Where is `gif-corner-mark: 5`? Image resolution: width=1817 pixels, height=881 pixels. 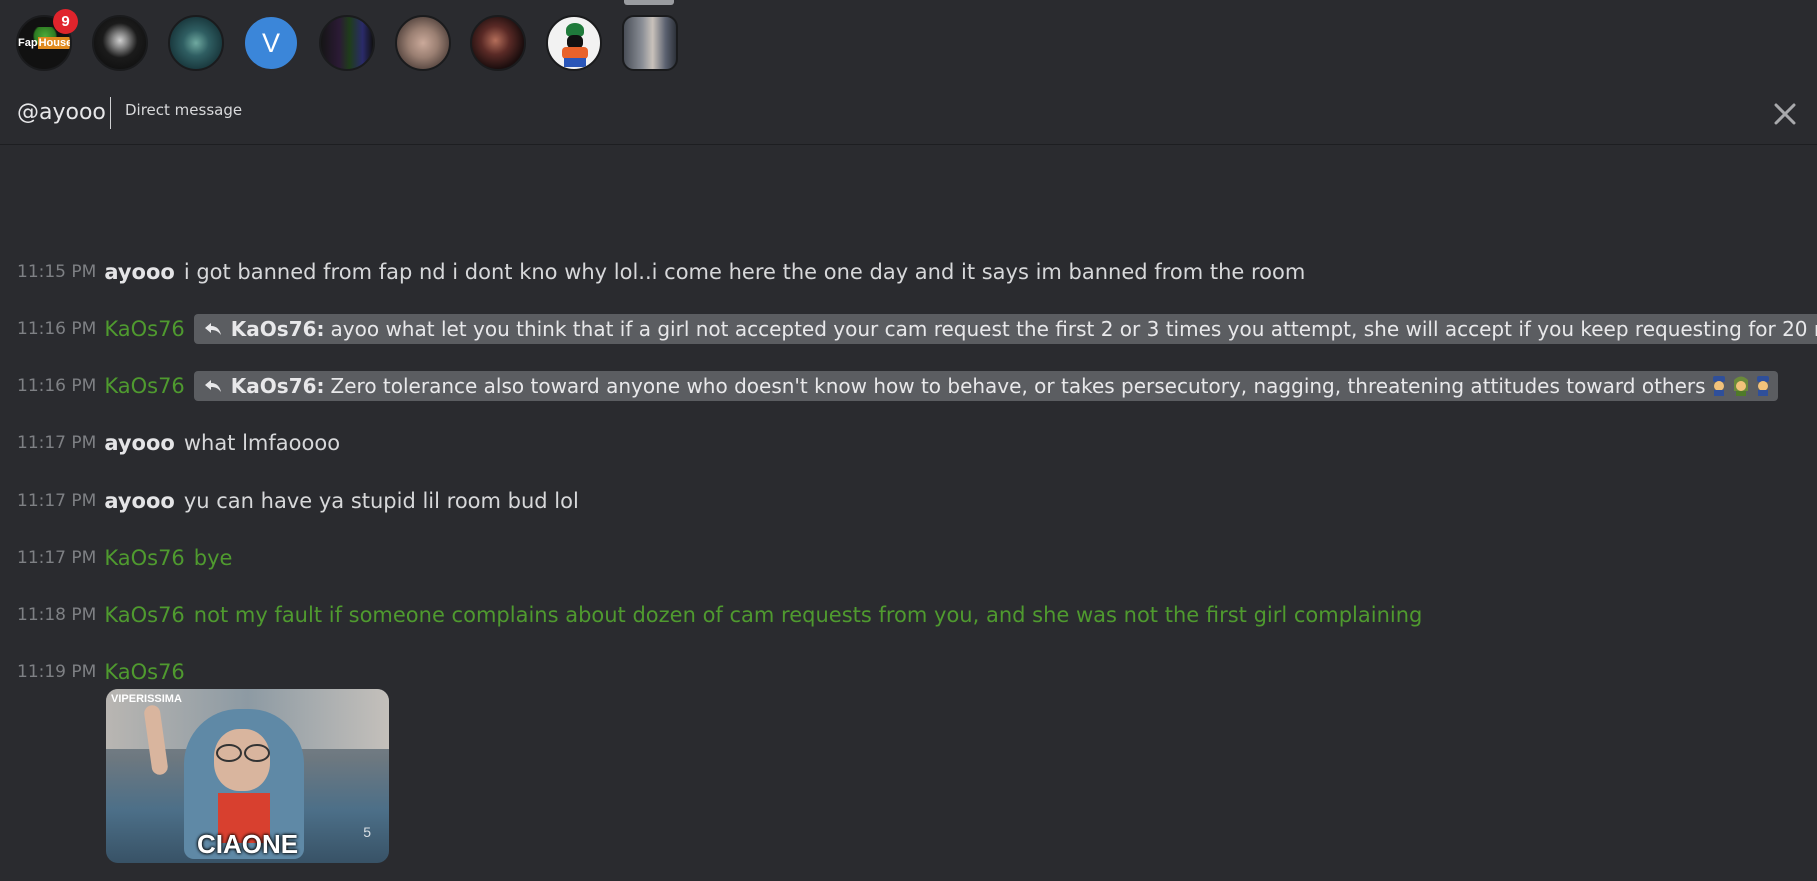
gif-corner-mark: 5 is located at coordinates (367, 832).